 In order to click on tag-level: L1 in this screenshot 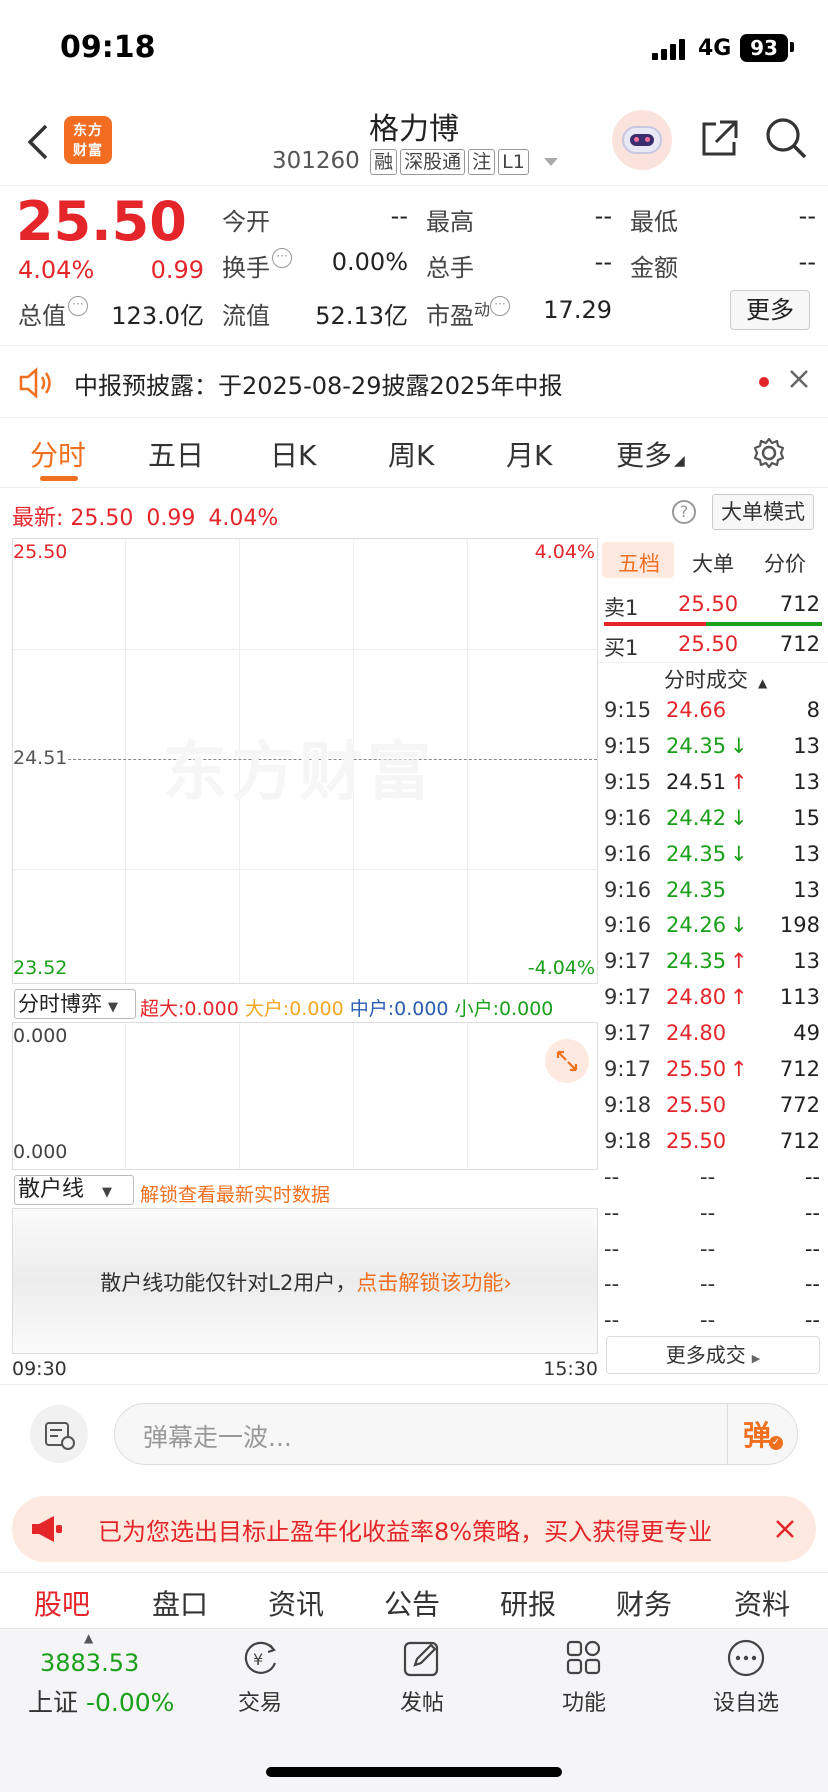, I will do `click(513, 162)`.